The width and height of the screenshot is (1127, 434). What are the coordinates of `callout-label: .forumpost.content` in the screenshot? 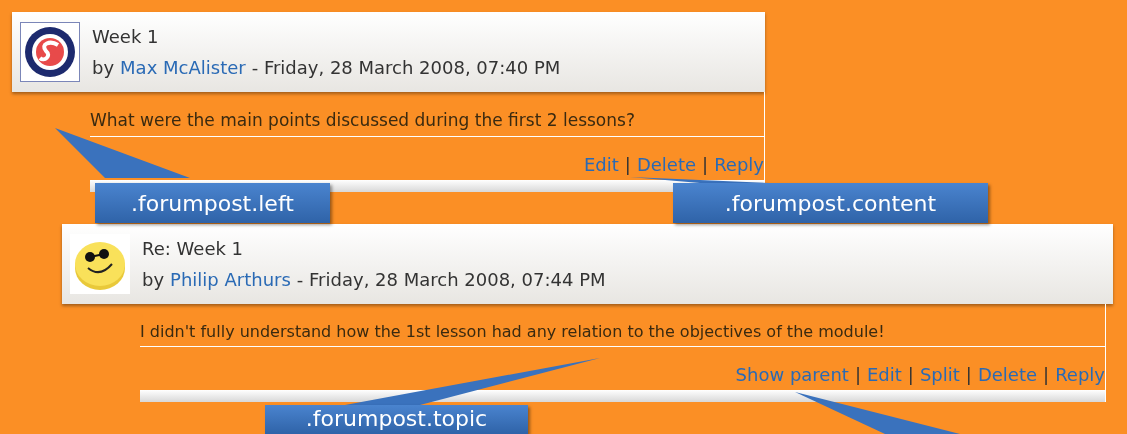 It's located at (830, 203).